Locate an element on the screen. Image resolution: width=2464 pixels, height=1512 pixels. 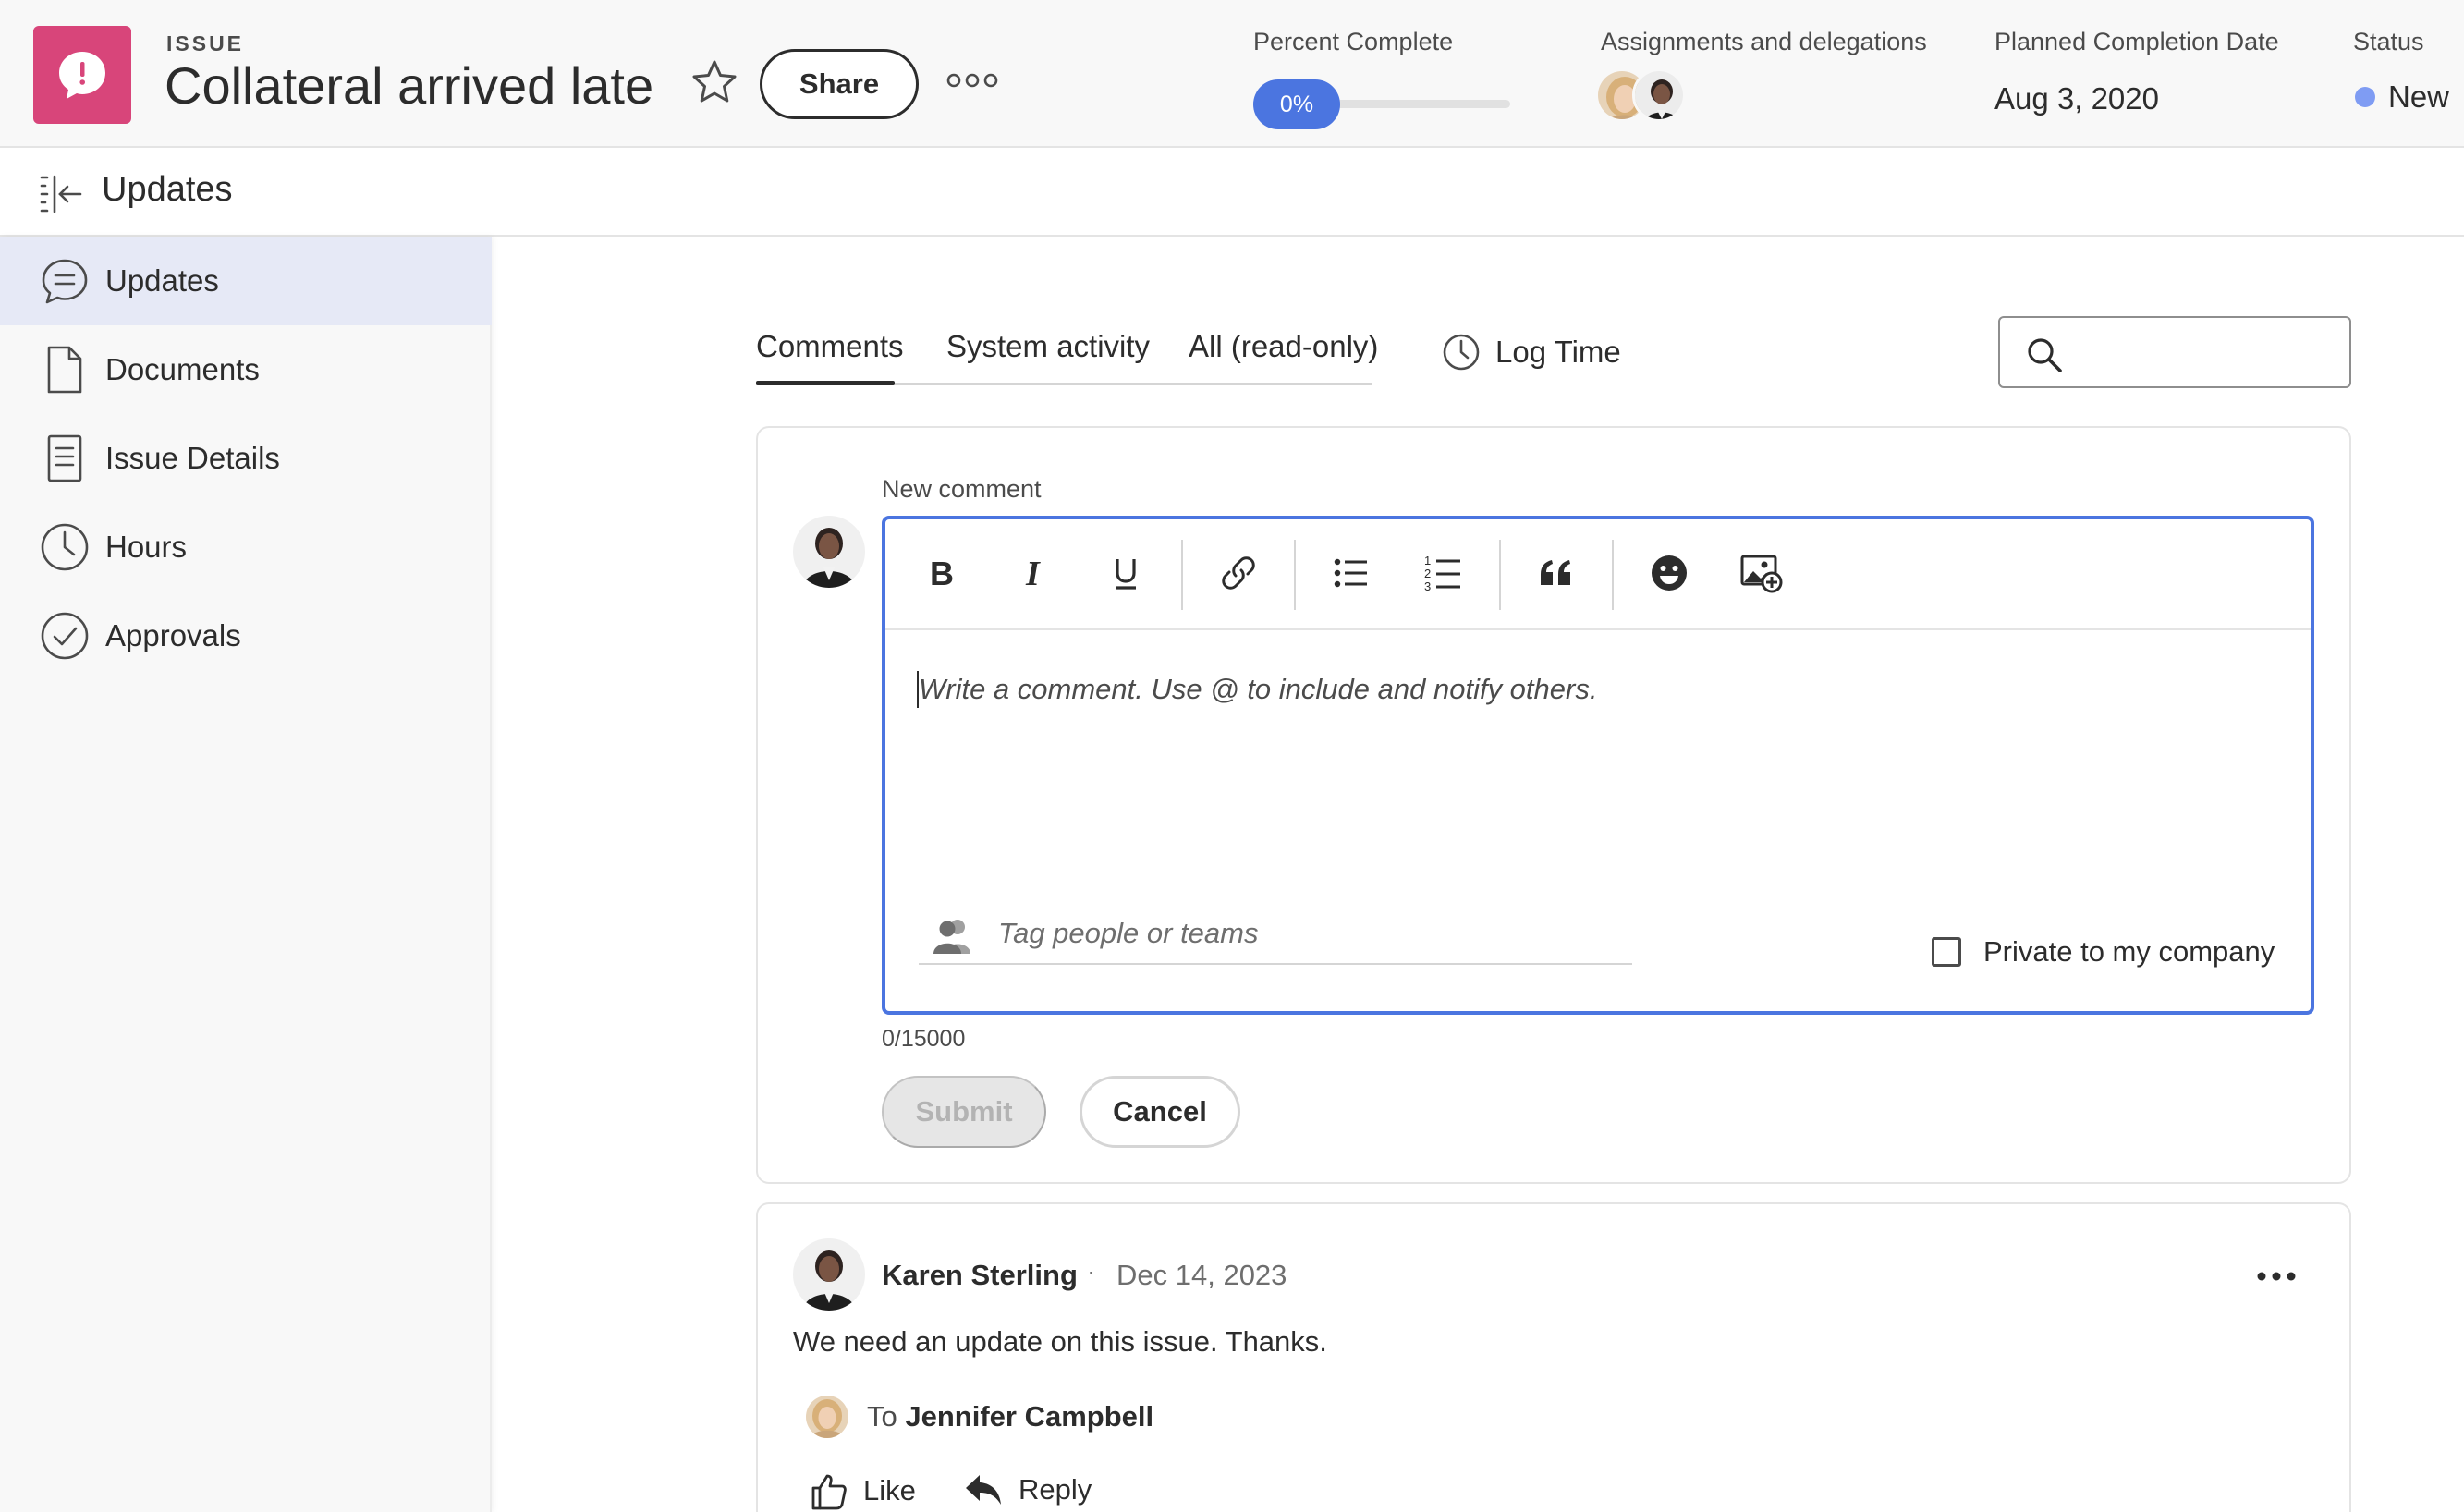
private-to-company-toggle: Private to my company is located at coordinates (2103, 952).